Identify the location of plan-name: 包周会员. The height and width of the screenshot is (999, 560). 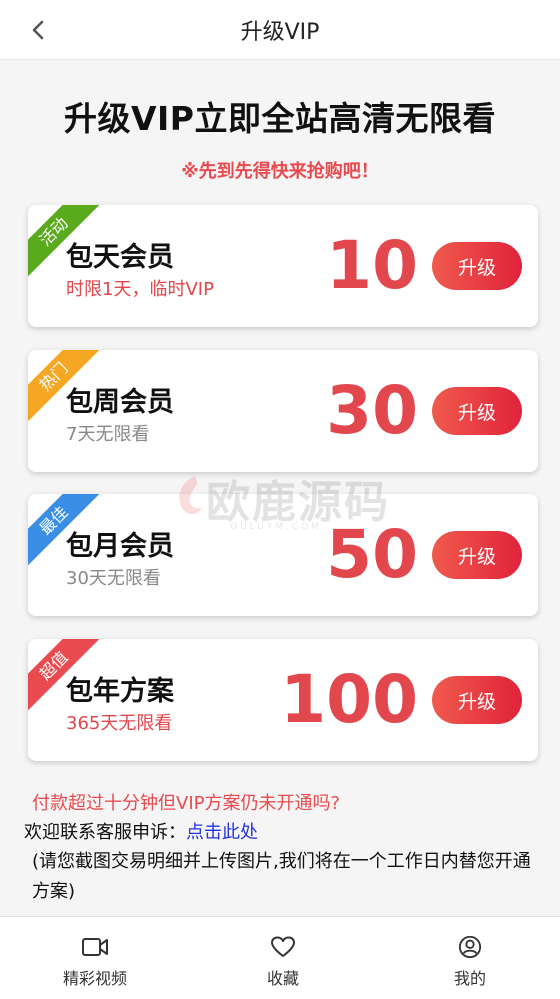
(120, 402).